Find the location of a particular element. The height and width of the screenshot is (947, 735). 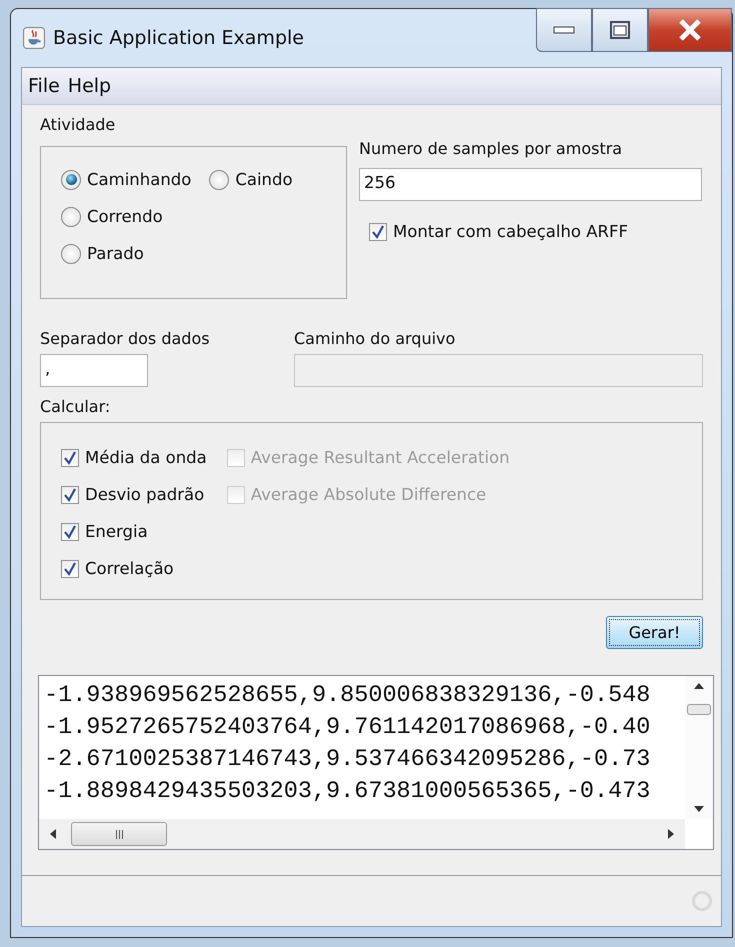

generate-button: Gerar! is located at coordinates (654, 632).